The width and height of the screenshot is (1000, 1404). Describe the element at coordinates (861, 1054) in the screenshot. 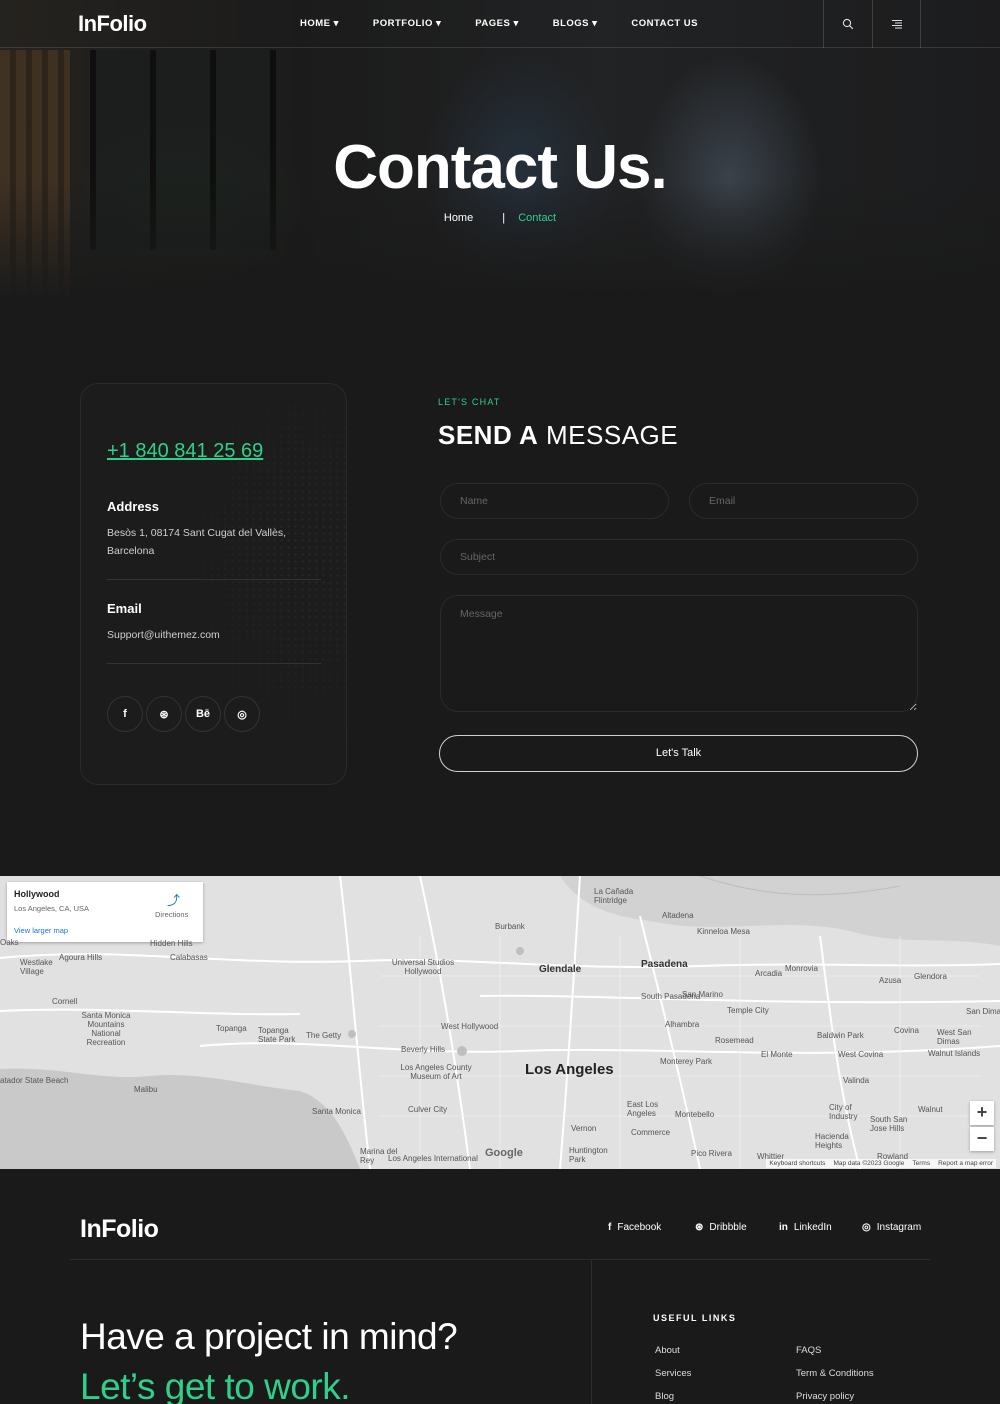

I see `map-label: West Covina` at that location.